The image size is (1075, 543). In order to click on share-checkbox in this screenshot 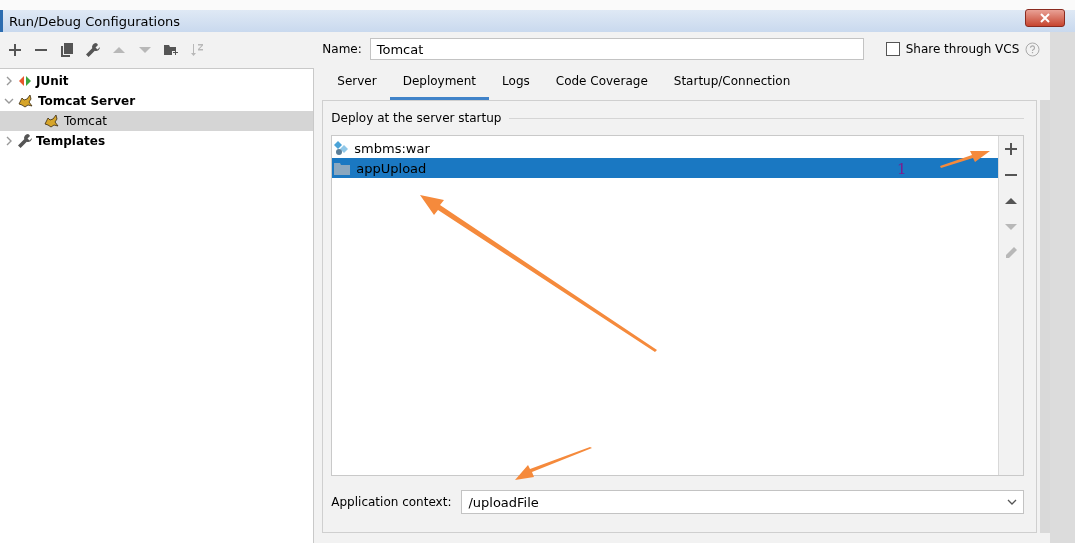, I will do `click(892, 49)`.